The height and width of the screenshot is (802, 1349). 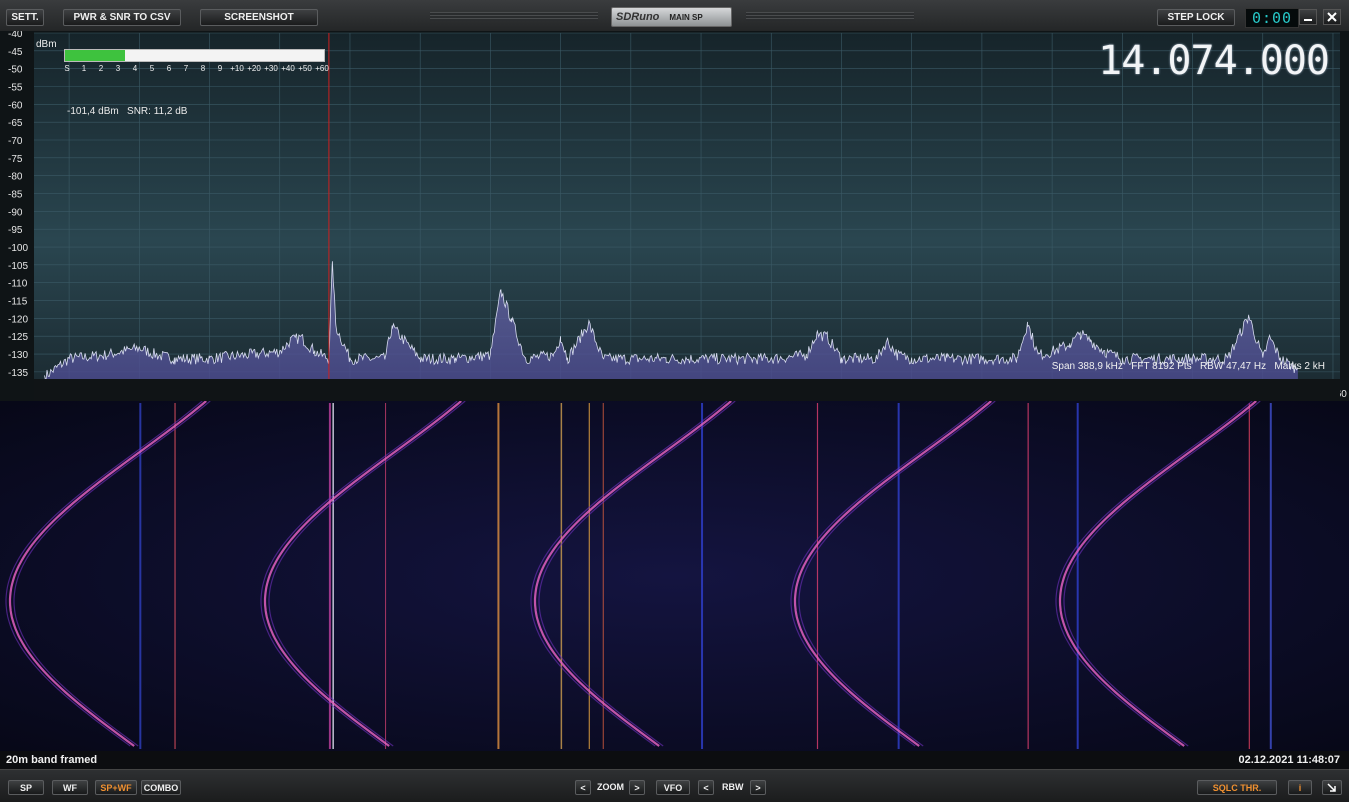 I want to click on logo-brand: SDRuno, so click(x=638, y=17).